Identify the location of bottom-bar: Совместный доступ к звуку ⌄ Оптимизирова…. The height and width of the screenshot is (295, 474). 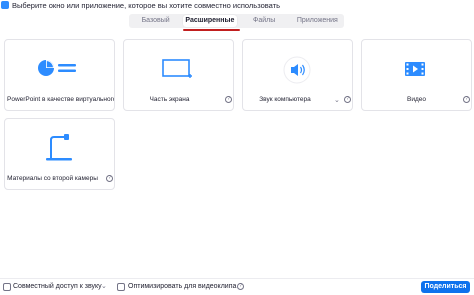
(237, 286).